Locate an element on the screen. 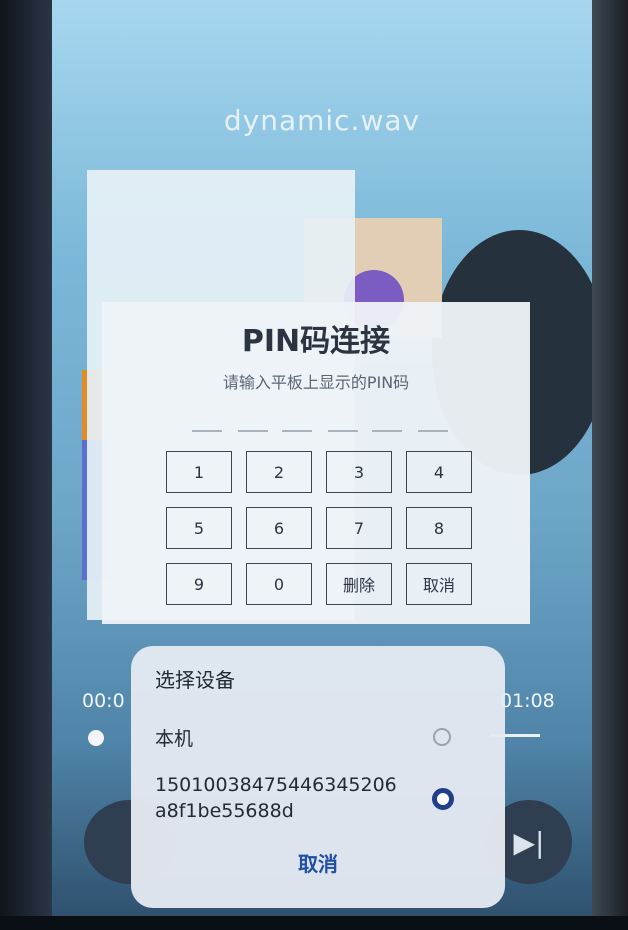 The width and height of the screenshot is (628, 930). pin-dialog-title: PIN码连接 is located at coordinates (316, 341).